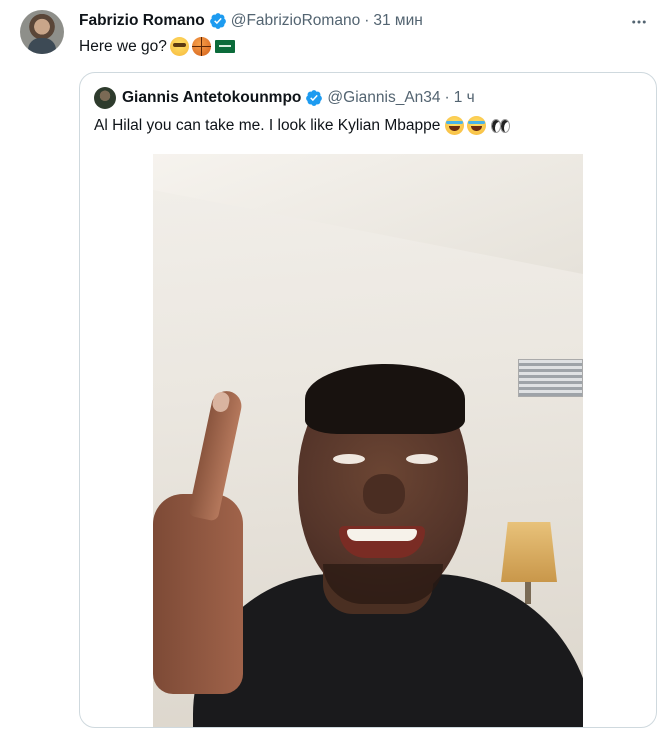 The image size is (665, 738). I want to click on quoted-author-handle: @Giannis_An34, so click(384, 97).